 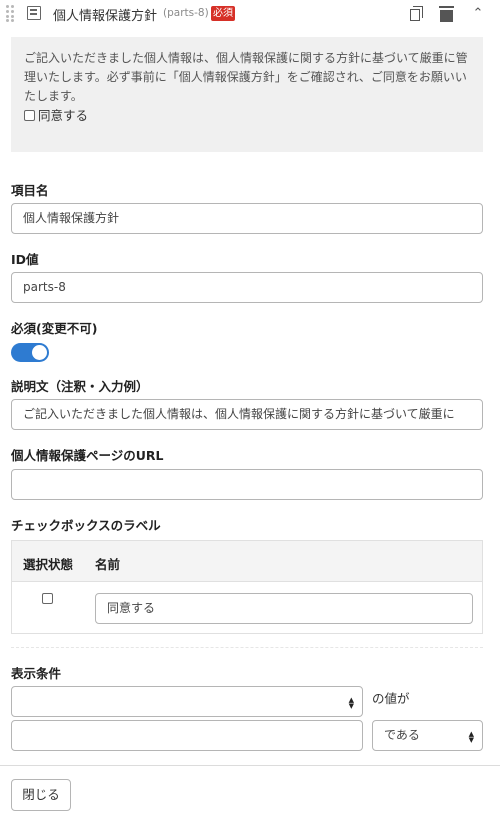 I want to click on row-name-input: 同意する, so click(x=284, y=608).